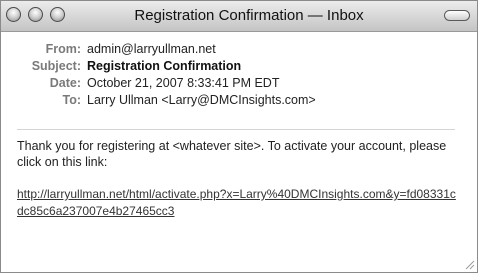  What do you see at coordinates (469, 264) in the screenshot?
I see `resize-grip-icon` at bounding box center [469, 264].